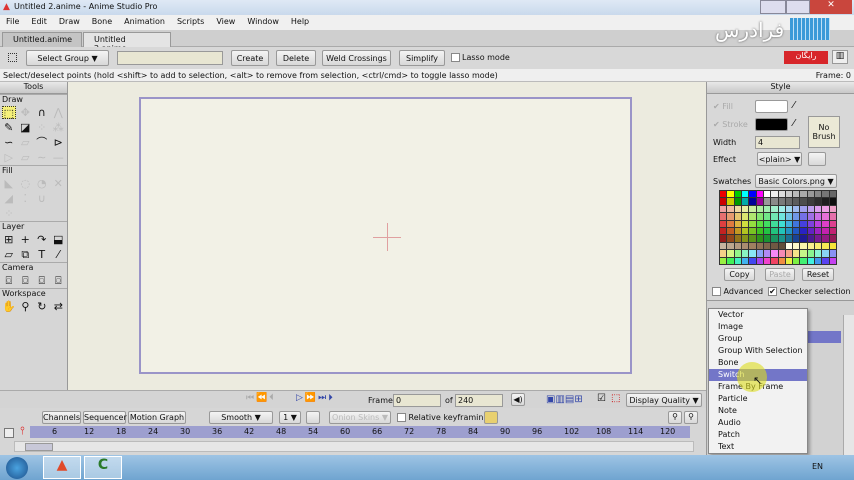  Describe the element at coordinates (127, 42) in the screenshot. I see `tab-untitled-2: Untitled 2.anime` at that location.